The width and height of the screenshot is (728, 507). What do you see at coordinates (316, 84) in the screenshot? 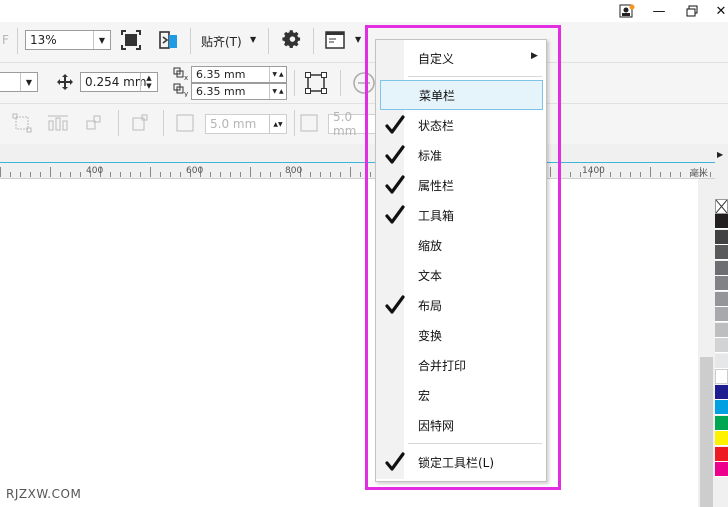
I see `treat-as-filled-icon` at bounding box center [316, 84].